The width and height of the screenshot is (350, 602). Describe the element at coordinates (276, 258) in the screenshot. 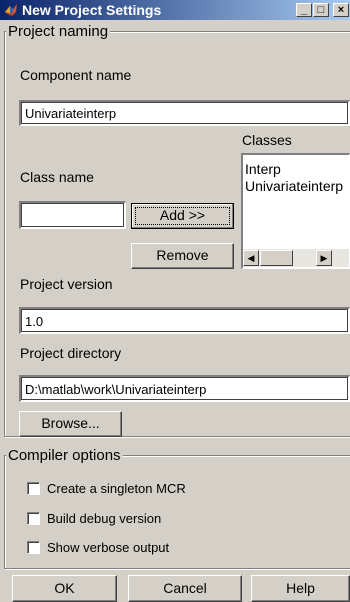

I see `scroll-thumb` at that location.